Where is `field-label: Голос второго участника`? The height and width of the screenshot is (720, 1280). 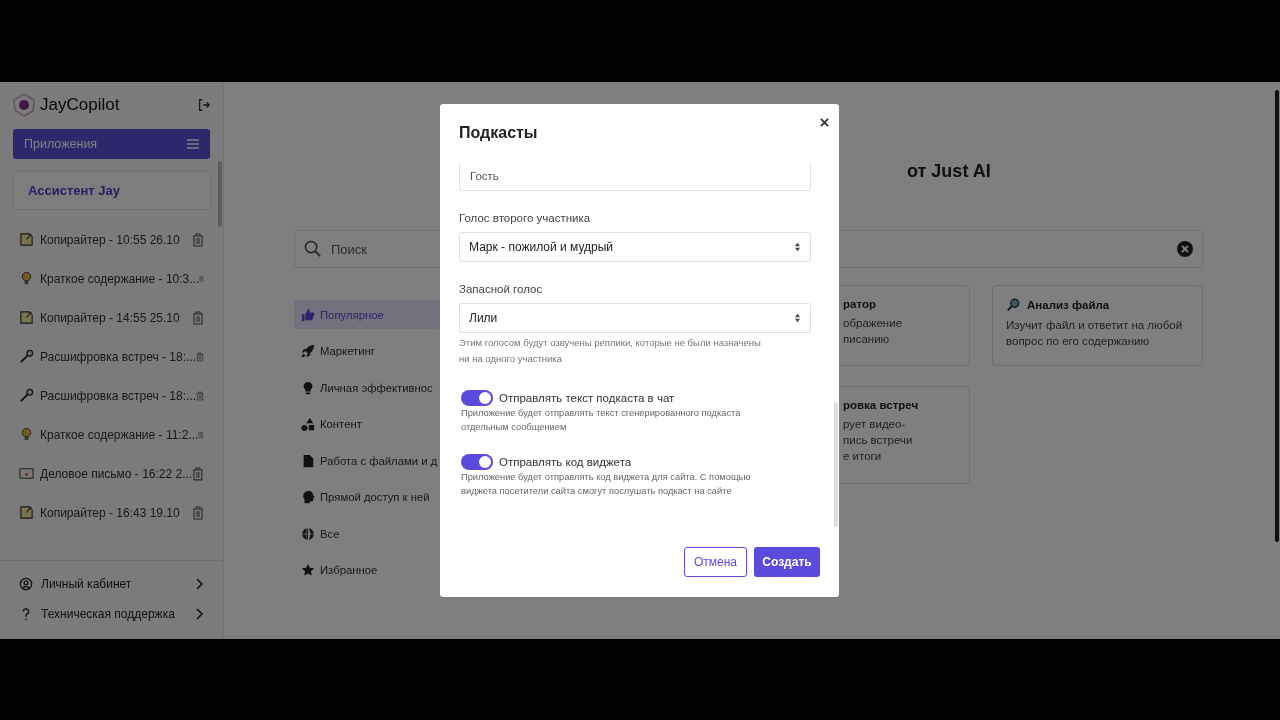
field-label: Голос второго участника is located at coordinates (525, 218).